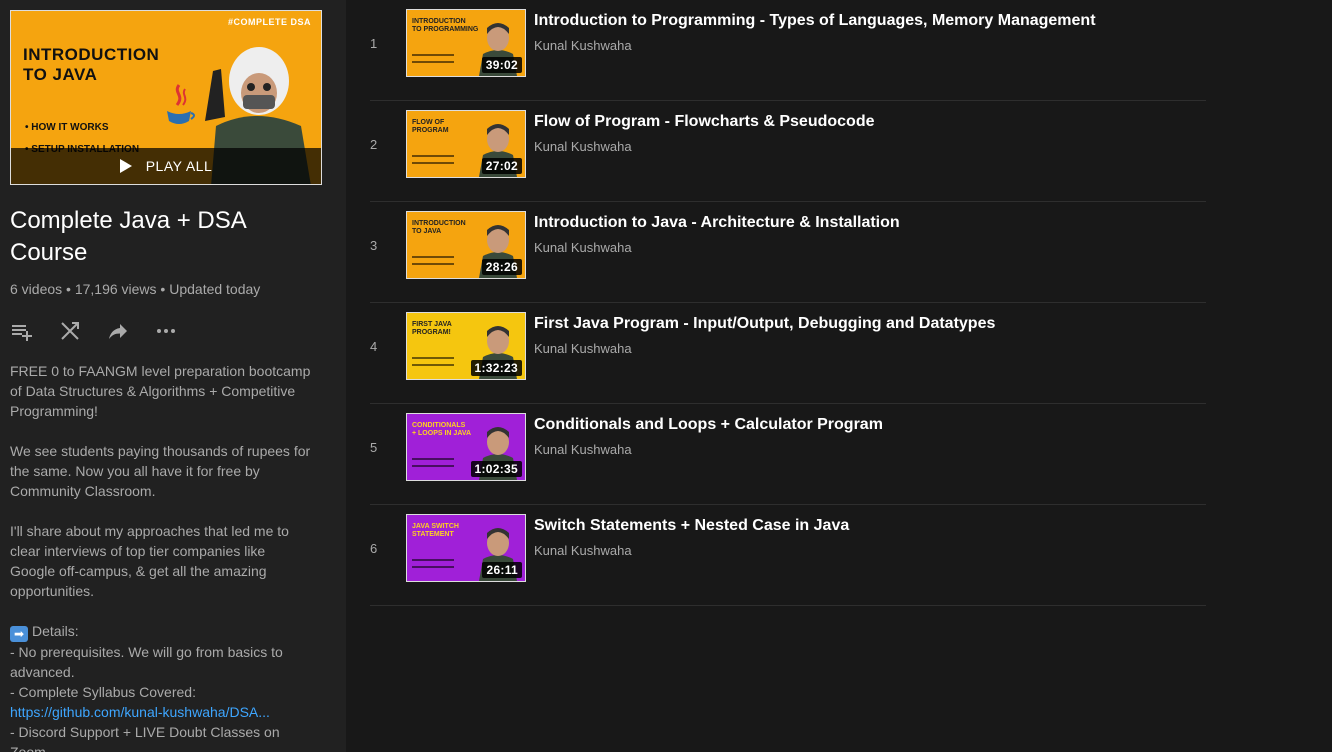 The width and height of the screenshot is (1332, 752). What do you see at coordinates (135, 289) in the screenshot?
I see `playlist-stats: 6 videos • 17,196 views • Updated today` at bounding box center [135, 289].